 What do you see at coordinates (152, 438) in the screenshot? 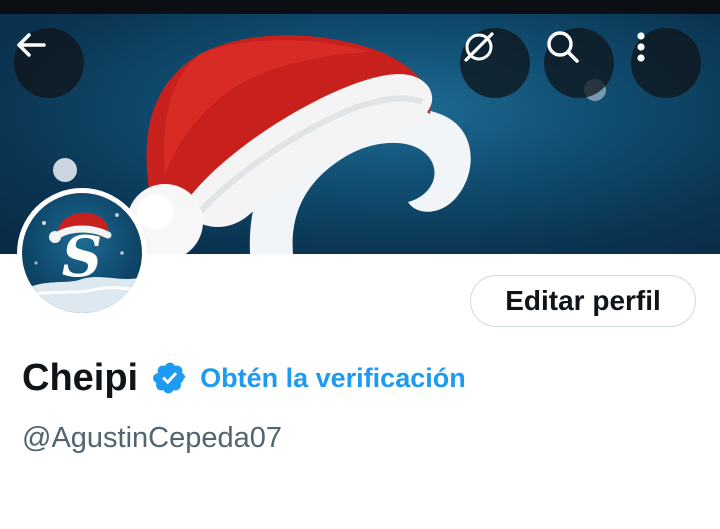
I see `profile-handle: @AgustinCepeda07` at bounding box center [152, 438].